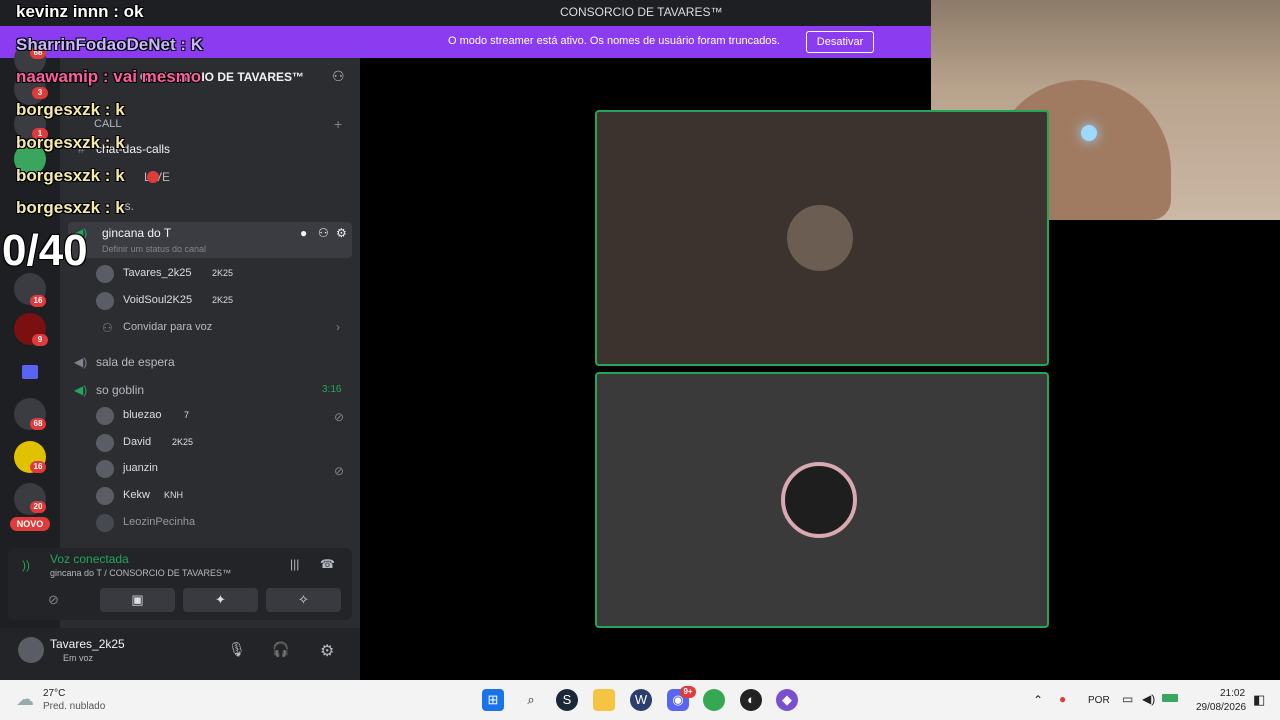  What do you see at coordinates (137, 442) in the screenshot?
I see `user-name: David` at bounding box center [137, 442].